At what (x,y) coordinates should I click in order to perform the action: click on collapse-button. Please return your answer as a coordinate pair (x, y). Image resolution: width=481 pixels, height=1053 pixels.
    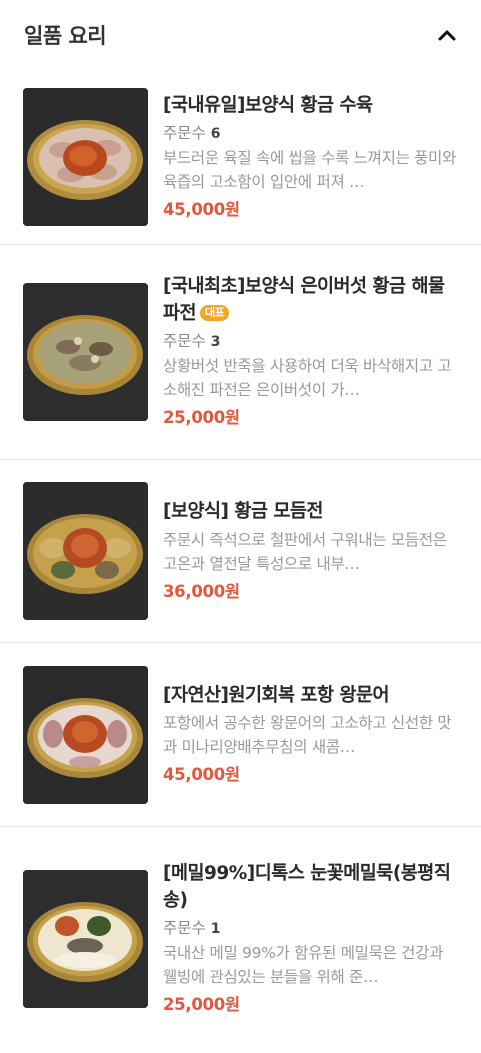
    Looking at the image, I should click on (447, 35).